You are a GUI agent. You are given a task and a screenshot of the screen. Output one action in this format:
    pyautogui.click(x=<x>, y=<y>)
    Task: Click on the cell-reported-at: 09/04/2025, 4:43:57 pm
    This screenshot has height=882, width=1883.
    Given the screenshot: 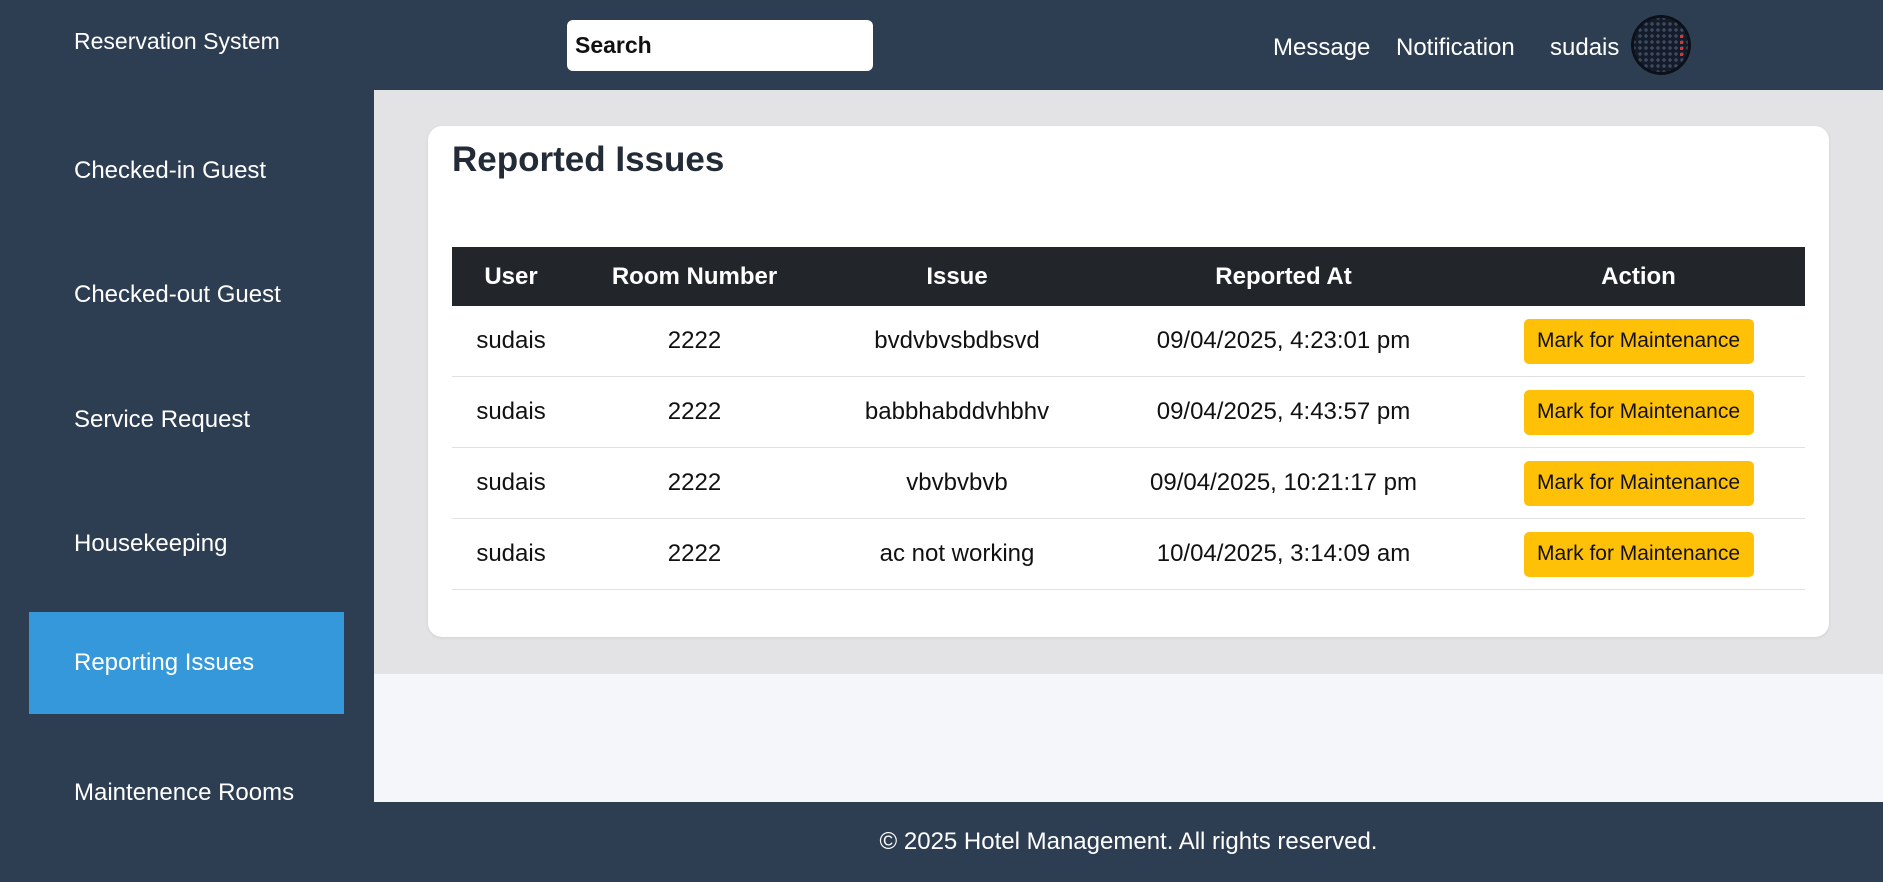 What is the action you would take?
    pyautogui.click(x=1283, y=412)
    